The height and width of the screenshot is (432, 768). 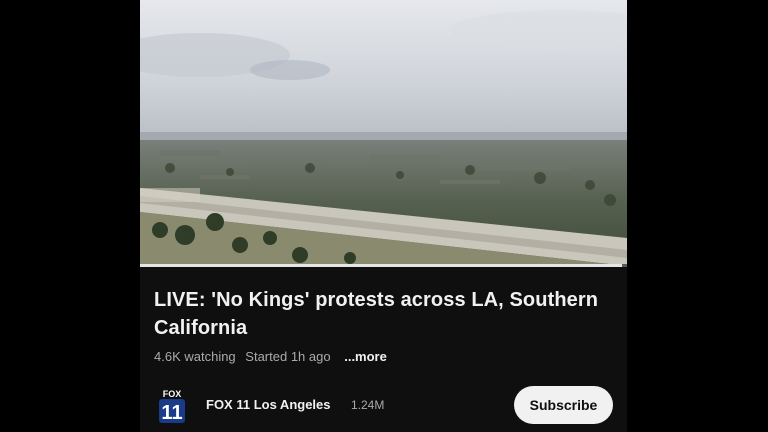 What do you see at coordinates (365, 356) in the screenshot?
I see `more-link: ...more` at bounding box center [365, 356].